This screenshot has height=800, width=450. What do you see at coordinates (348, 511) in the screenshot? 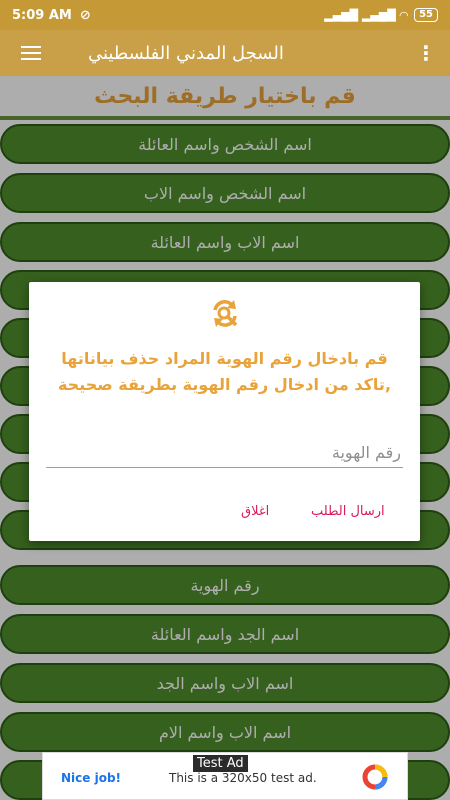
I see `send-request-button: ارسال الطلب` at bounding box center [348, 511].